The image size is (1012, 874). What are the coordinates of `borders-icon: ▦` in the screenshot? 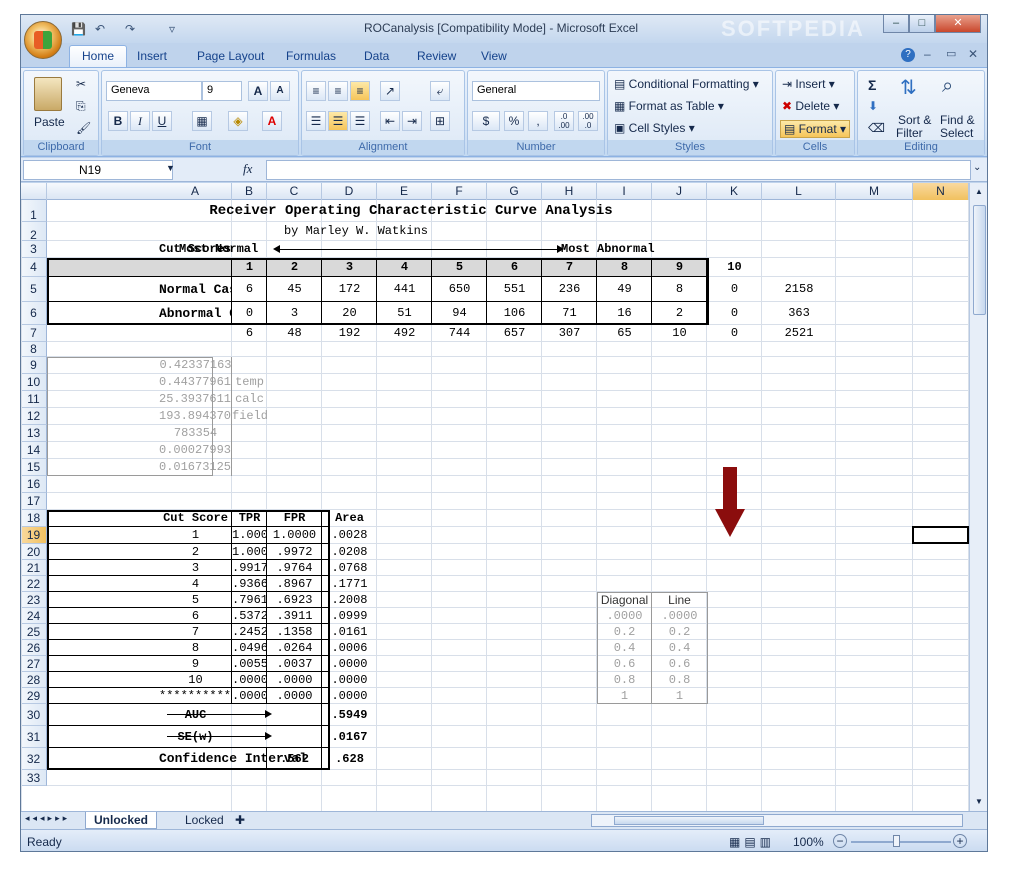 It's located at (202, 121).